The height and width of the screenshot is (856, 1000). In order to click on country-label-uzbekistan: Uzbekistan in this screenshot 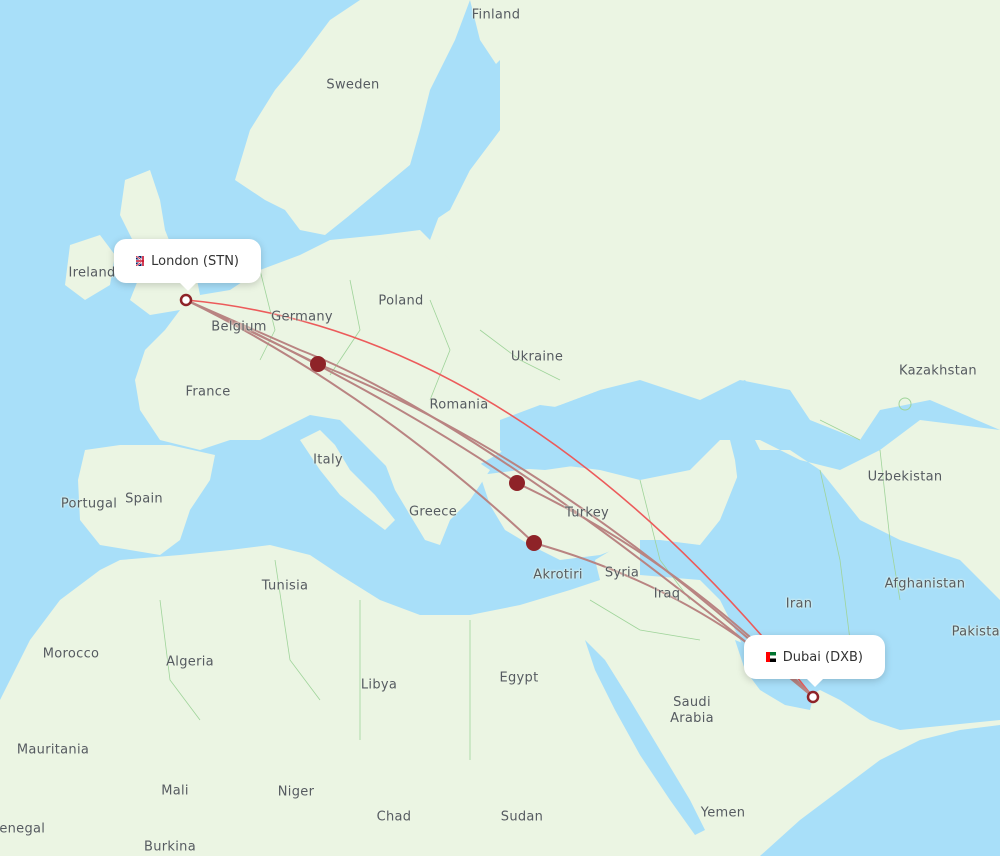, I will do `click(905, 477)`.